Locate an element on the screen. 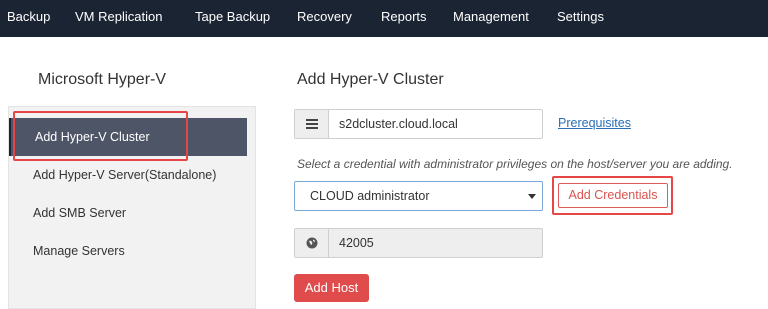 This screenshot has width=768, height=309. host-input-group: s2dcluster.cloud.local is located at coordinates (418, 124).